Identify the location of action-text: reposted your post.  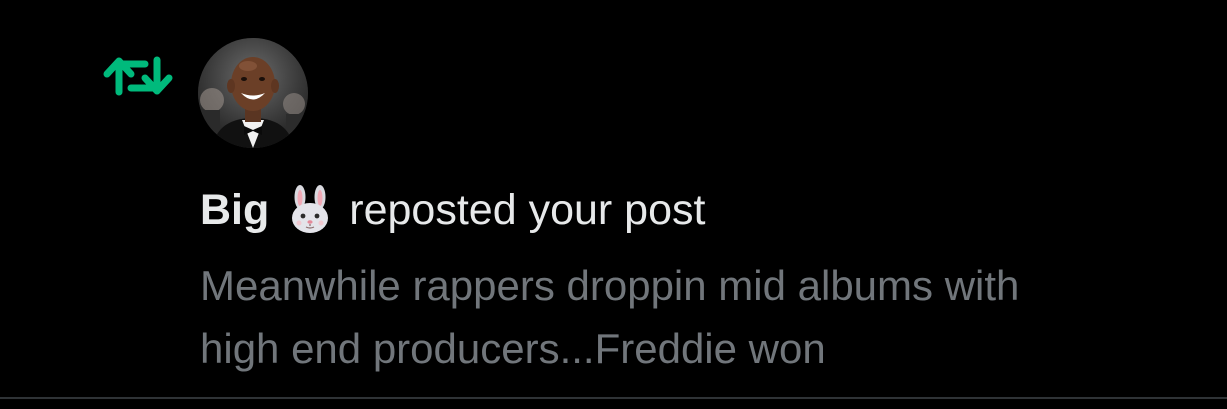
(527, 210).